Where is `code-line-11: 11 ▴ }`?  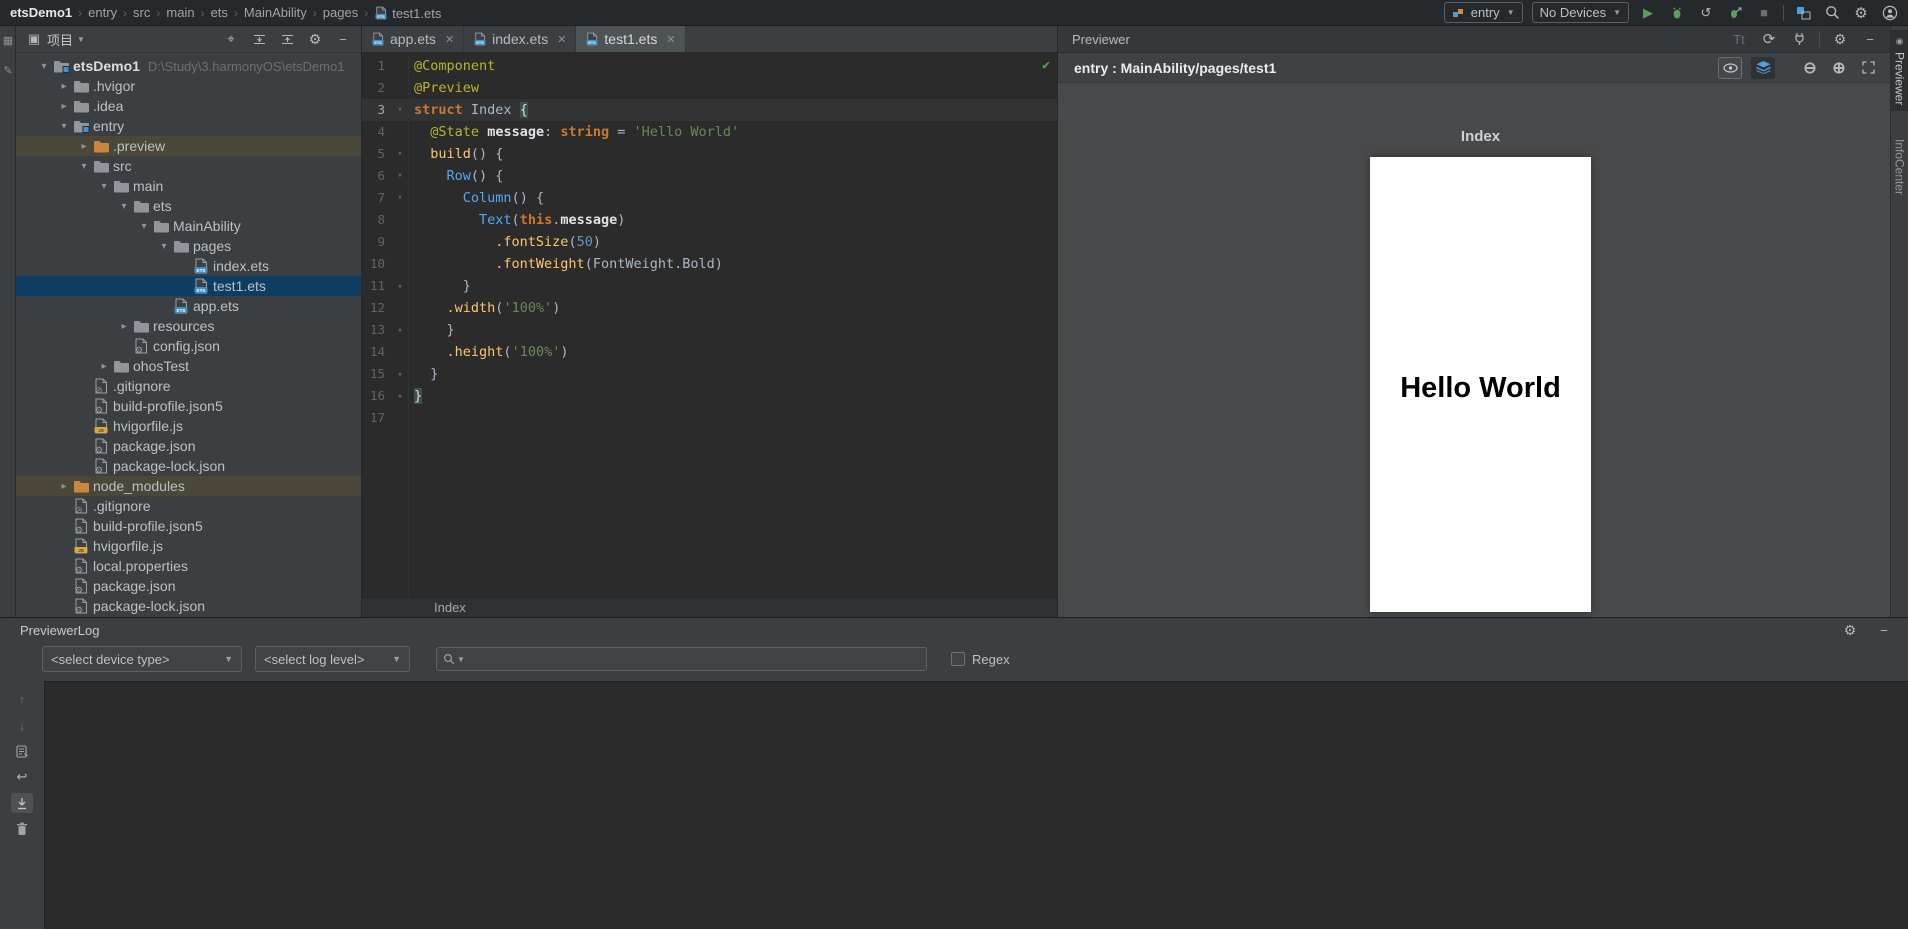 code-line-11: 11 ▴ } is located at coordinates (709, 286).